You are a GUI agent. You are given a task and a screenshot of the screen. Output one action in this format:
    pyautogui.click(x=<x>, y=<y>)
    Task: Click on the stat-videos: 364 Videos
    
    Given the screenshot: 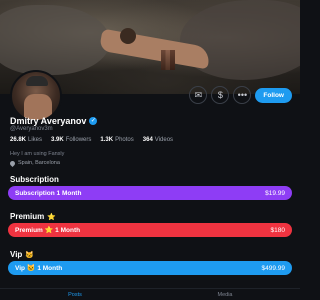 What is the action you would take?
    pyautogui.click(x=158, y=140)
    